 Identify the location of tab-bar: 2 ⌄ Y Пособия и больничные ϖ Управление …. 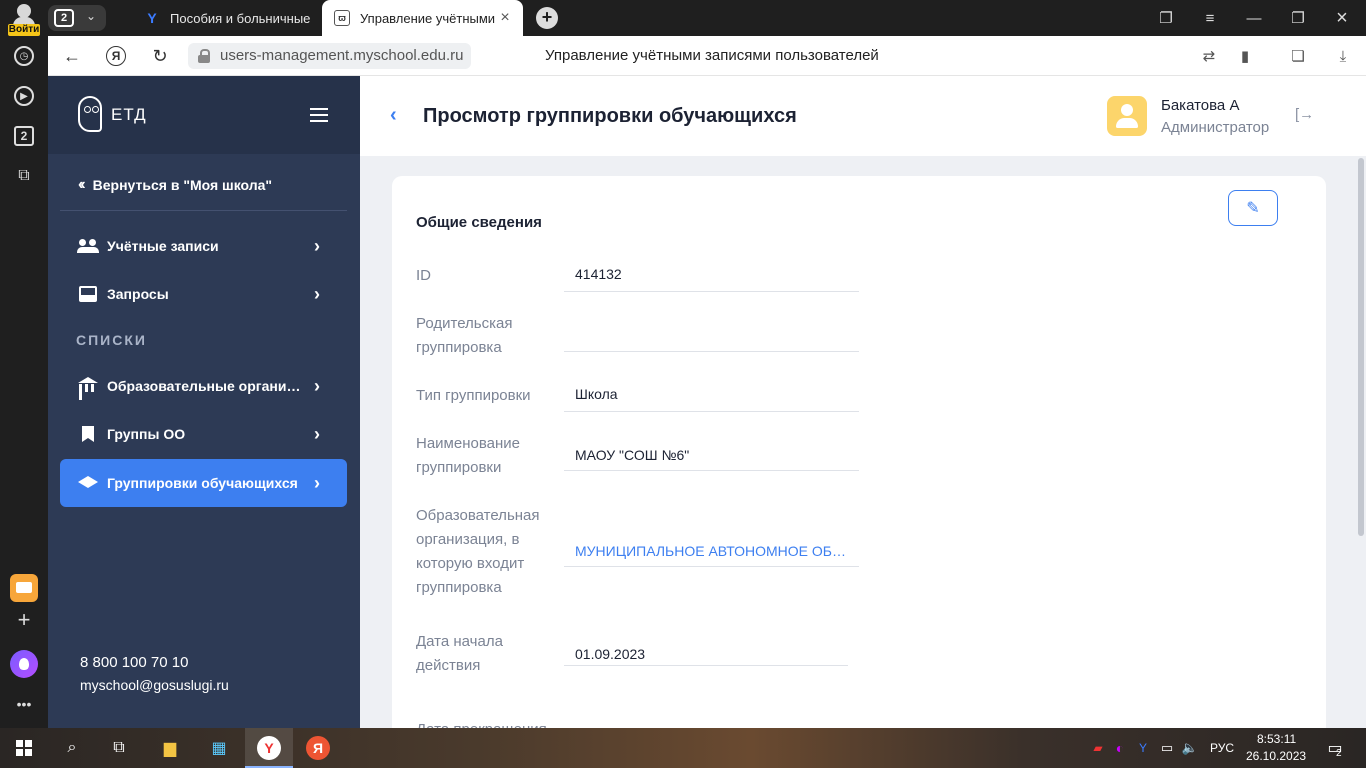
(707, 18).